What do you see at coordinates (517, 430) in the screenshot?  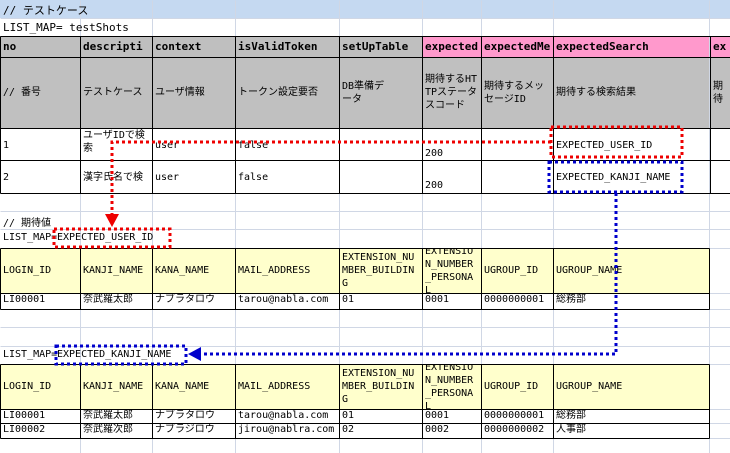 I see `ut2-body-row2-ugroup-id: 0000000002` at bounding box center [517, 430].